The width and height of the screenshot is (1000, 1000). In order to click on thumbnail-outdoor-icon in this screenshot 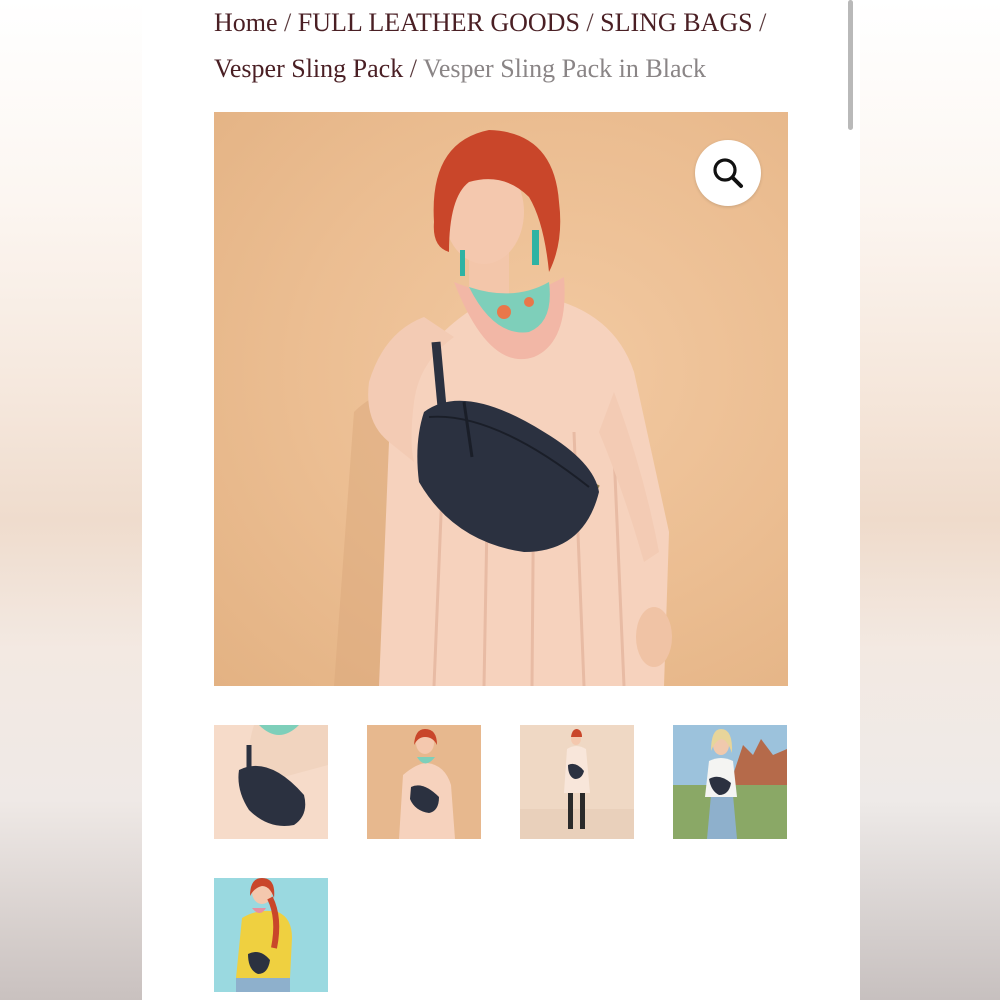, I will do `click(730, 782)`.